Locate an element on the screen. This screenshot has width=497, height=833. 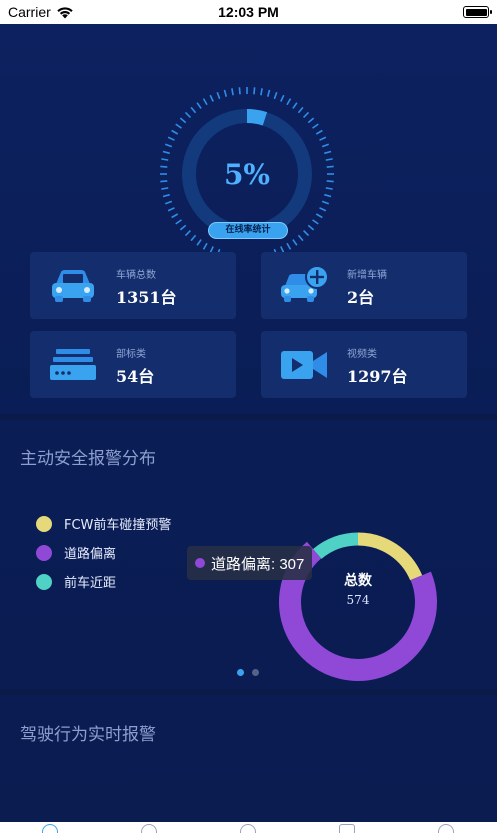
chart-pager is located at coordinates (248, 672).